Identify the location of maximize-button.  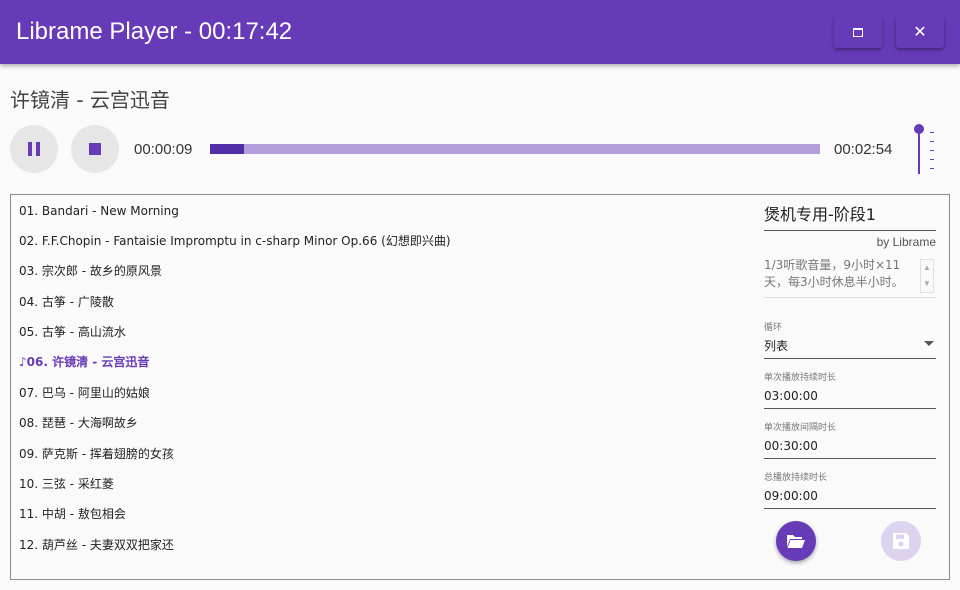
(858, 32).